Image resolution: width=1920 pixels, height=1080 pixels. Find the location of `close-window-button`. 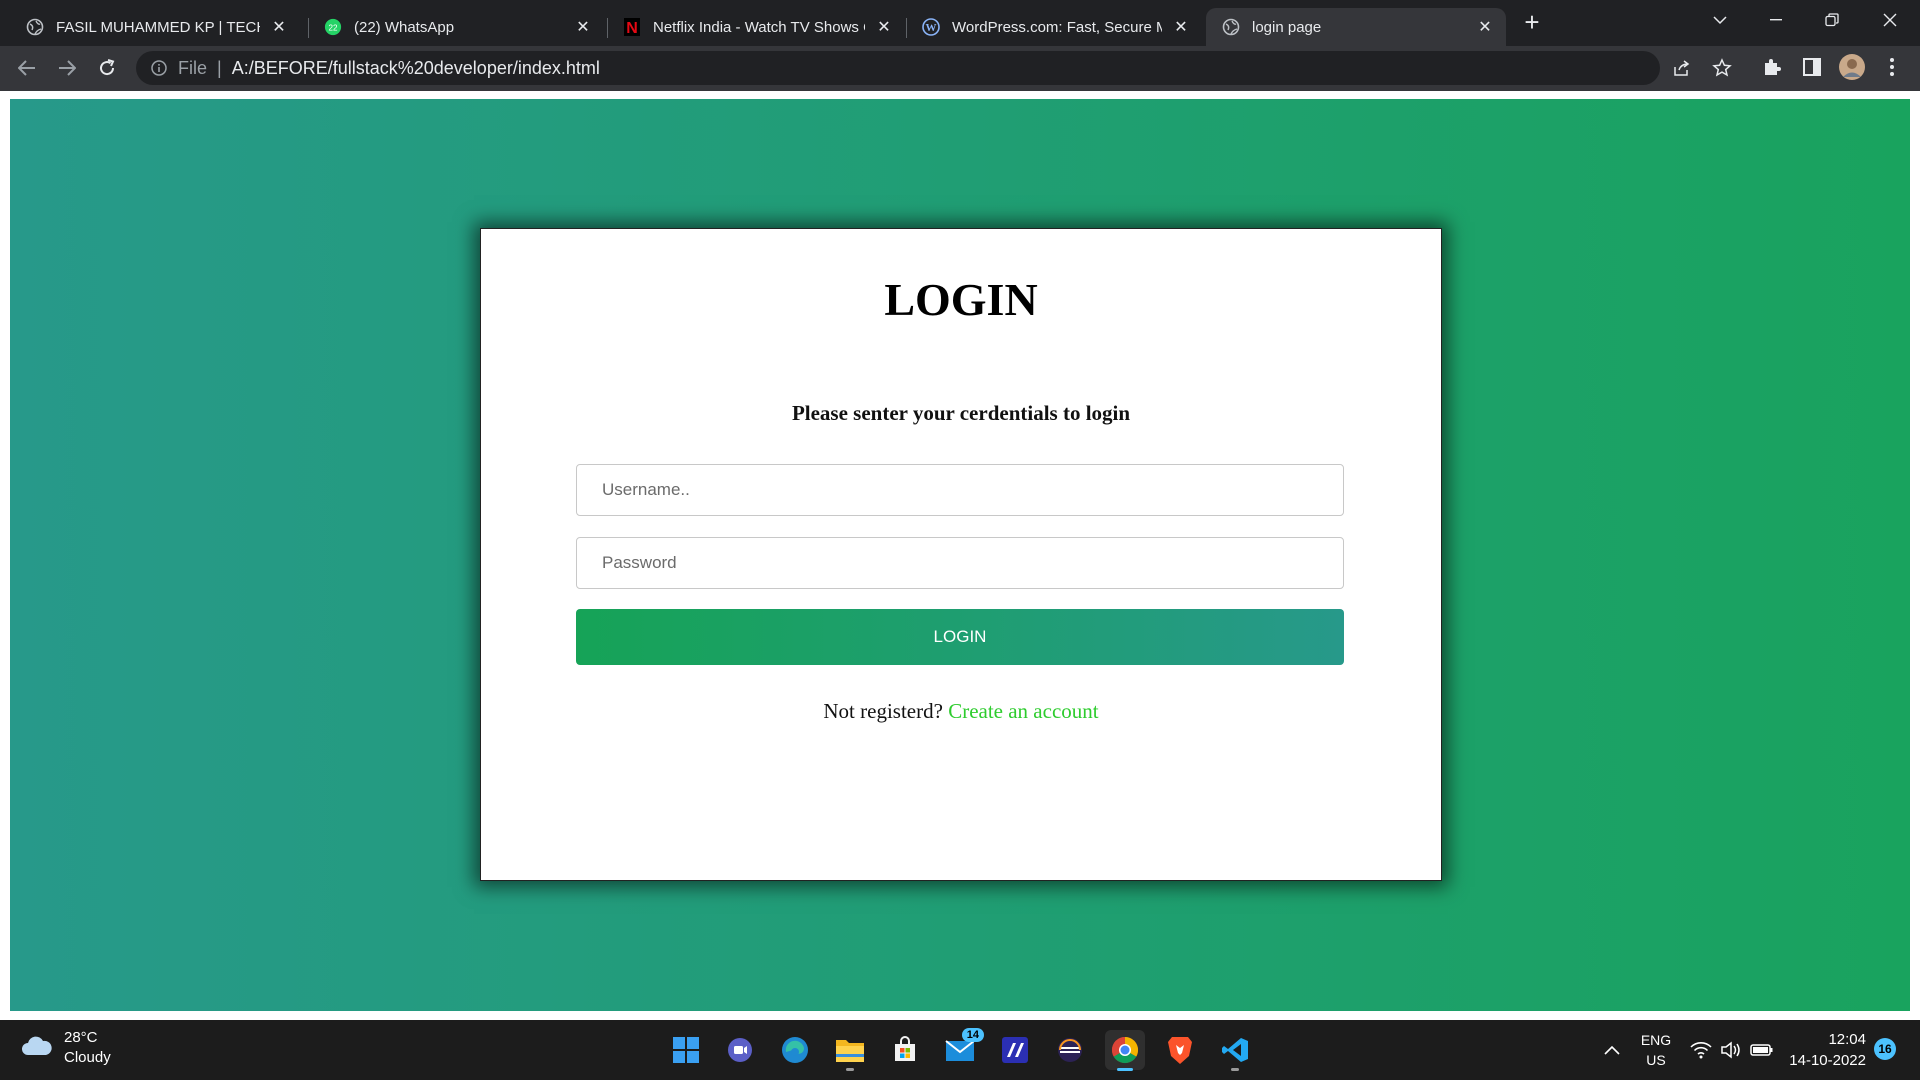

close-window-button is located at coordinates (1890, 20).